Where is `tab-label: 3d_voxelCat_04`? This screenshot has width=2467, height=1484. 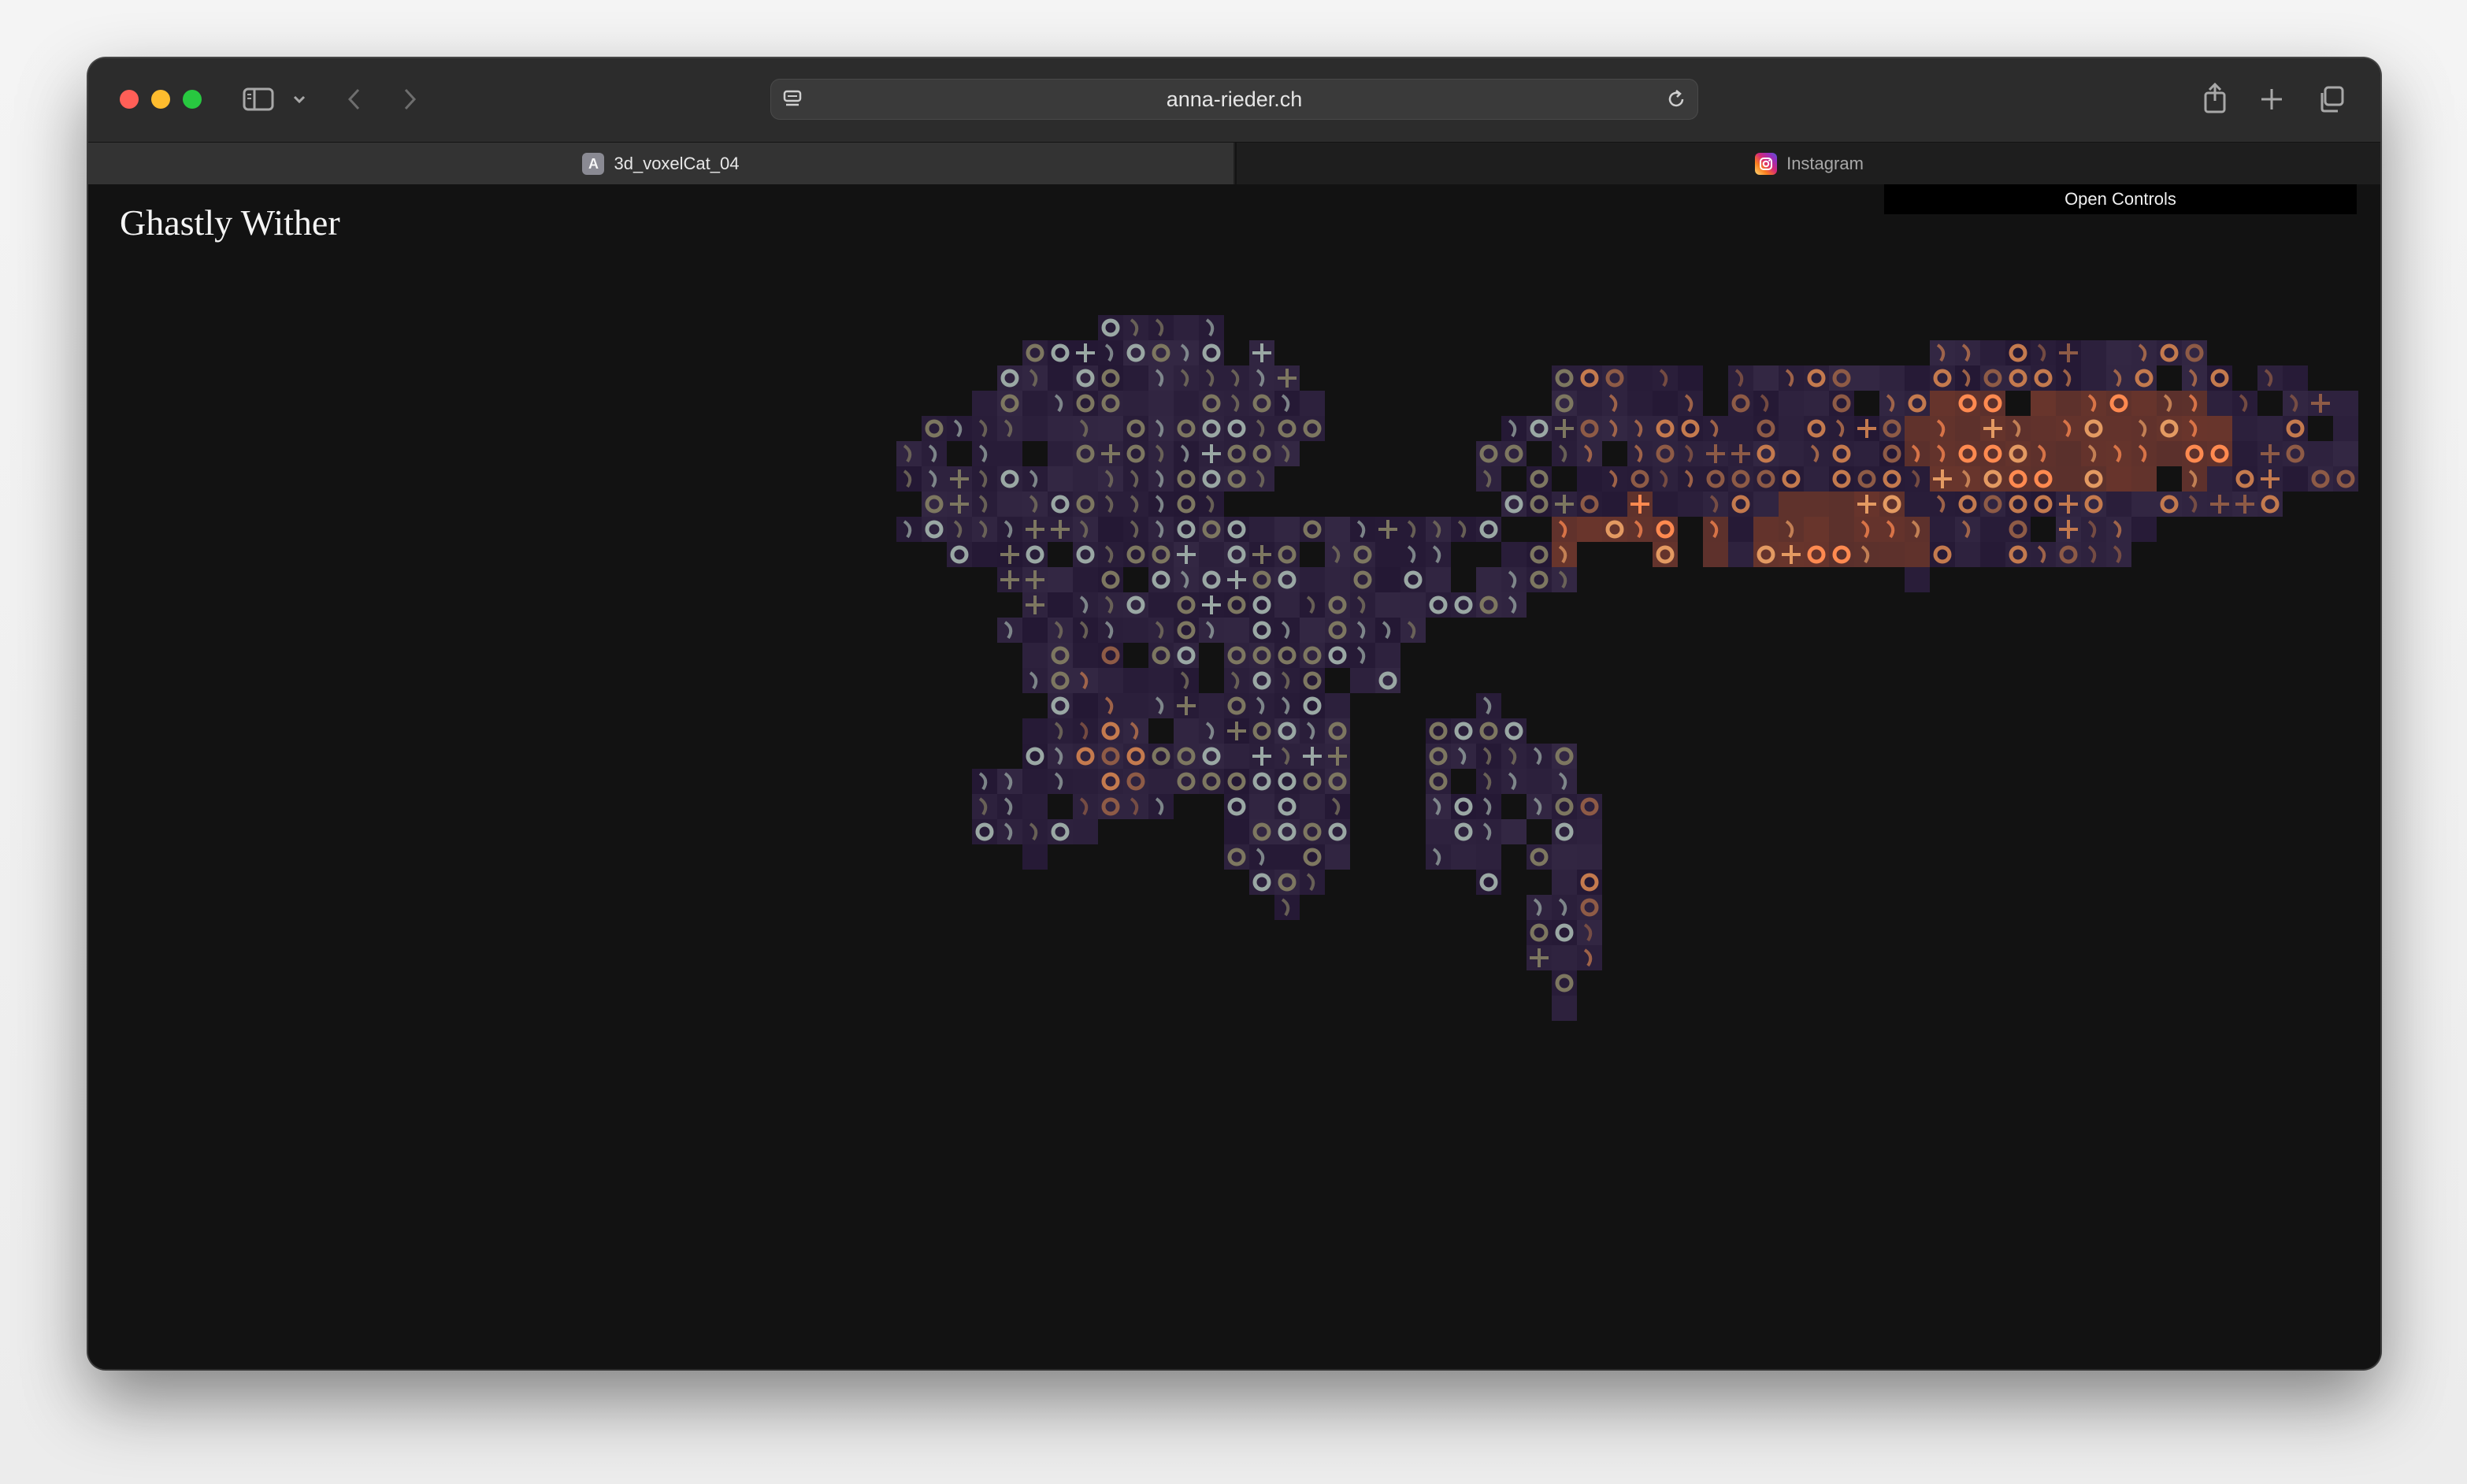
tab-label: 3d_voxelCat_04 is located at coordinates (677, 164).